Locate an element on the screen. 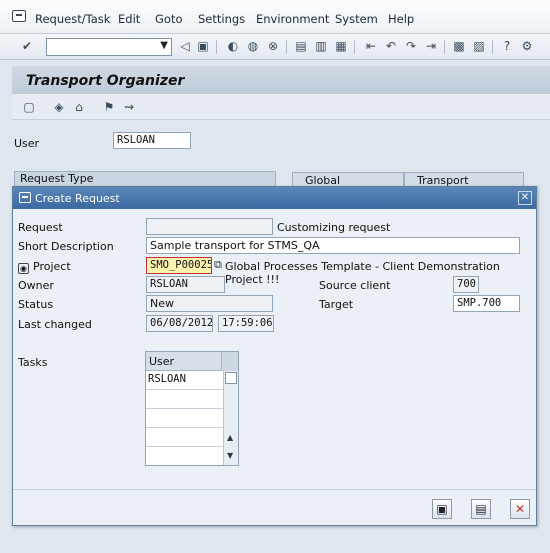 This screenshot has width=550, height=553. find-icon: ▥ is located at coordinates (321, 46).